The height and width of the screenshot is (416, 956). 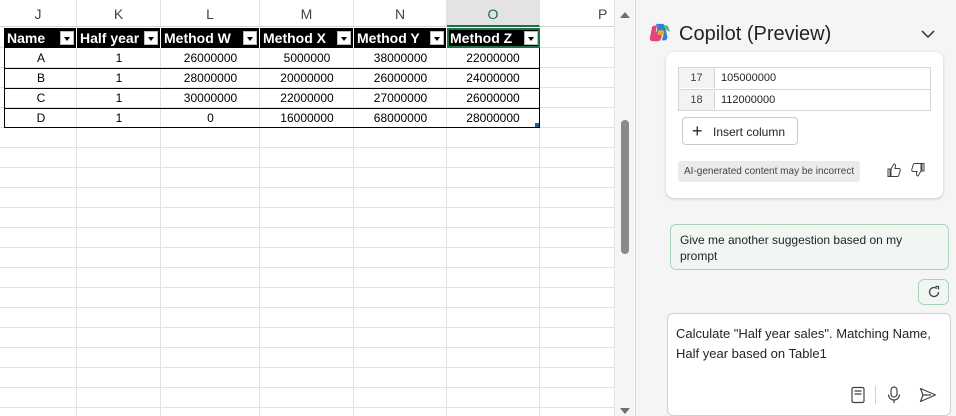 I want to click on table-cell: 27000000, so click(x=400, y=98).